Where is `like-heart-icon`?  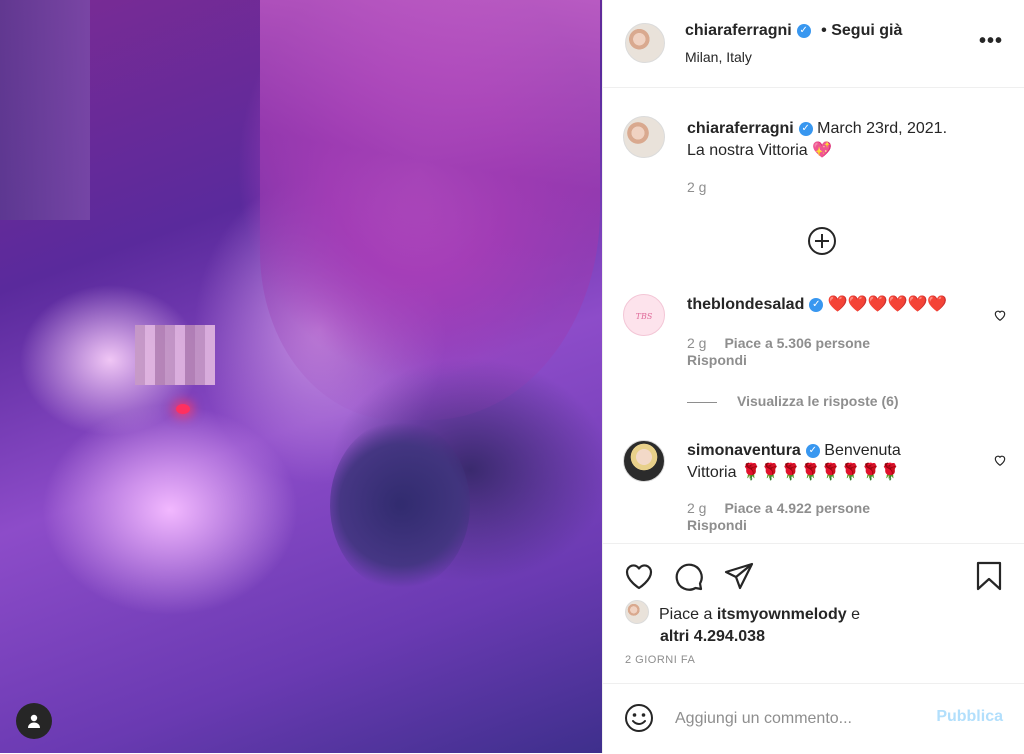
like-heart-icon is located at coordinates (639, 576).